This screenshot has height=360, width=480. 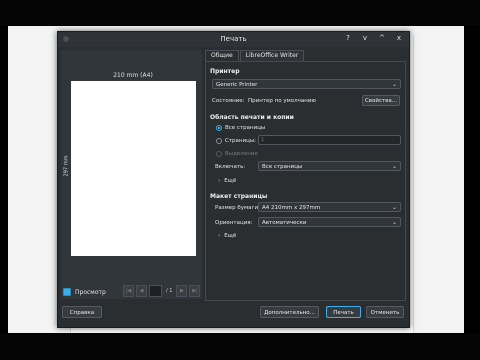 What do you see at coordinates (291, 208) in the screenshot?
I see `paper-size-value: A4 210mm x 297mm` at bounding box center [291, 208].